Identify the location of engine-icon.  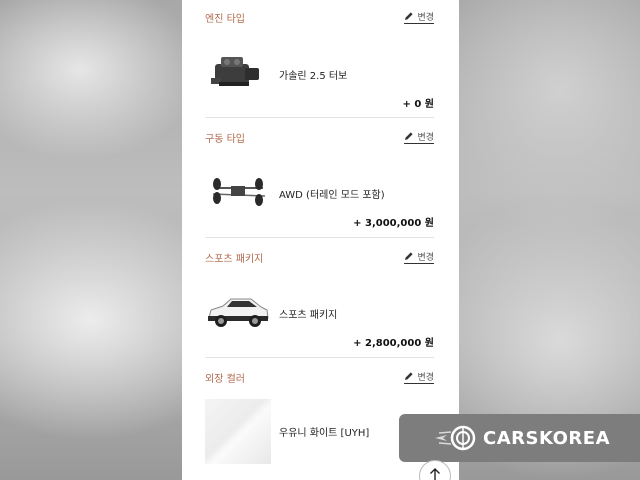
(235, 71).